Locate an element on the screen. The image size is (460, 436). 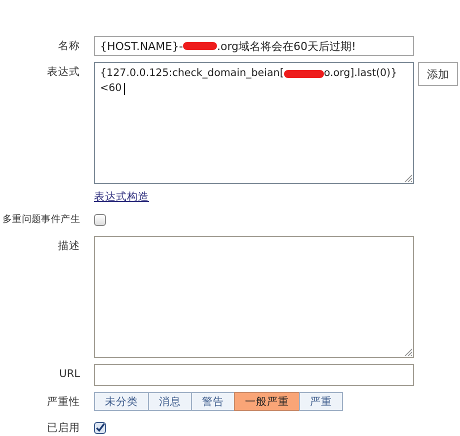
name-input: {HOST.NAME}- .org域名将会在60天后过期! is located at coordinates (254, 46).